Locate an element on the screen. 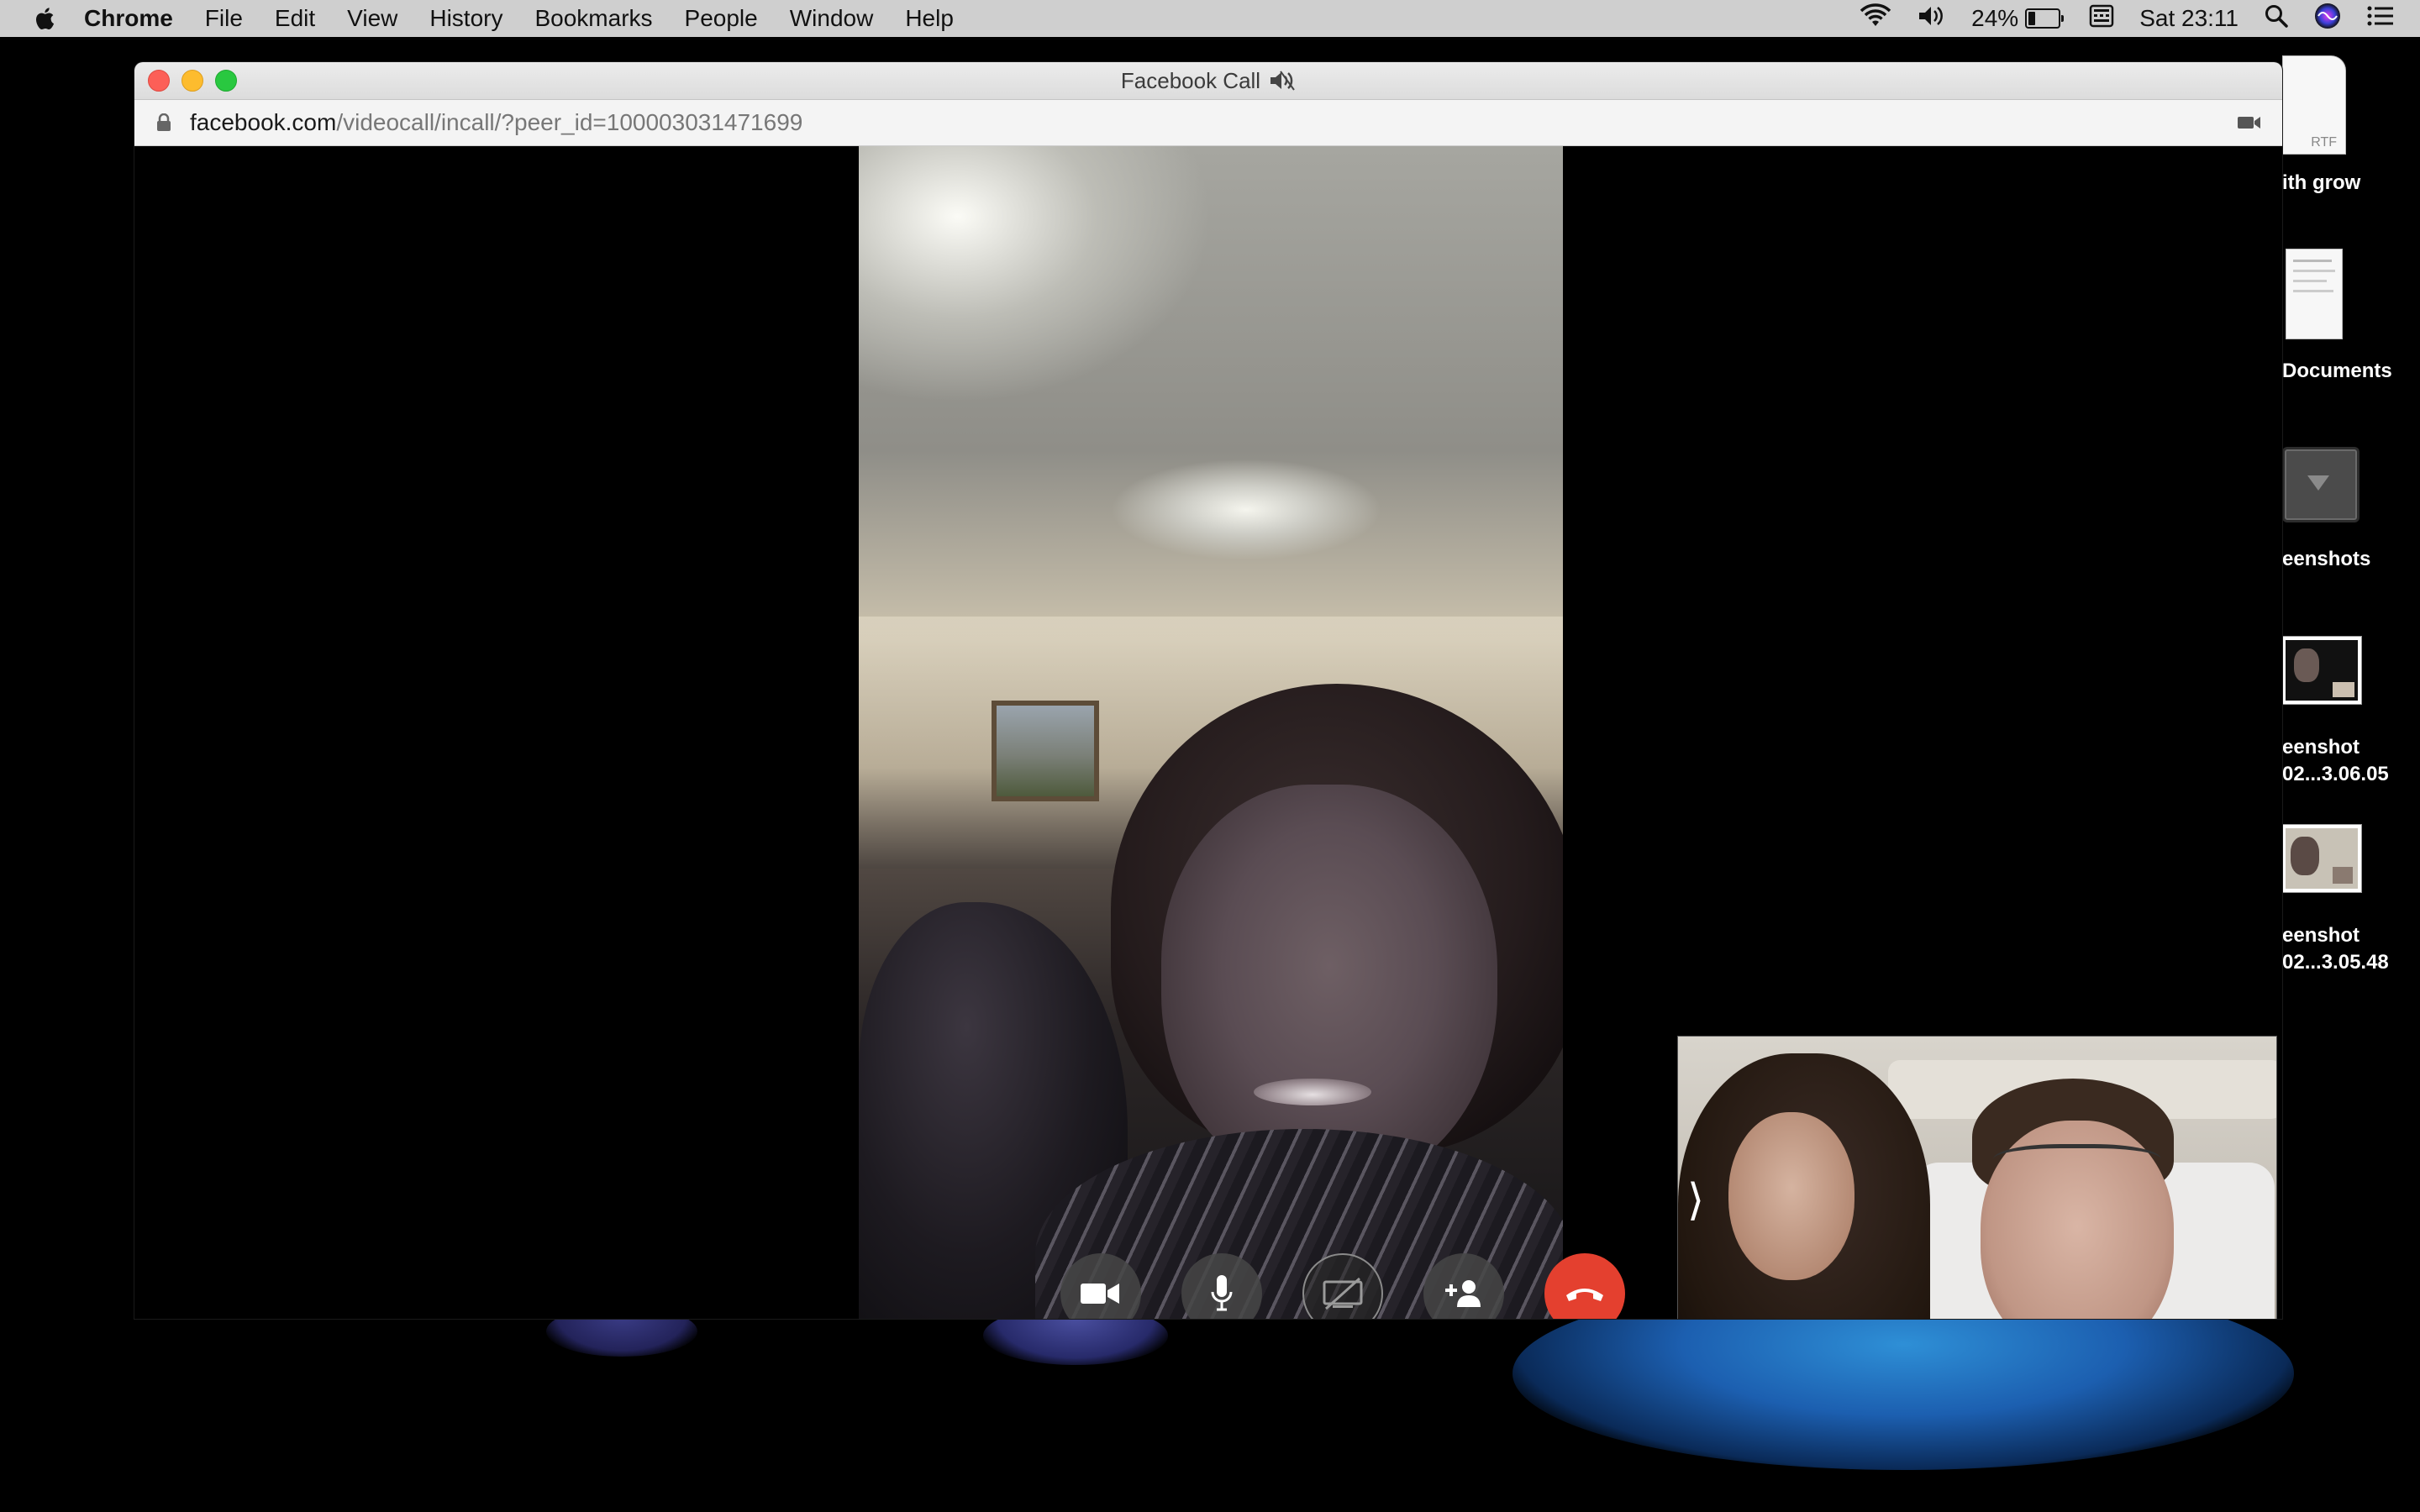 The width and height of the screenshot is (2420, 1512). desktop-item-label: 02...3.06.05 is located at coordinates (2335, 774).